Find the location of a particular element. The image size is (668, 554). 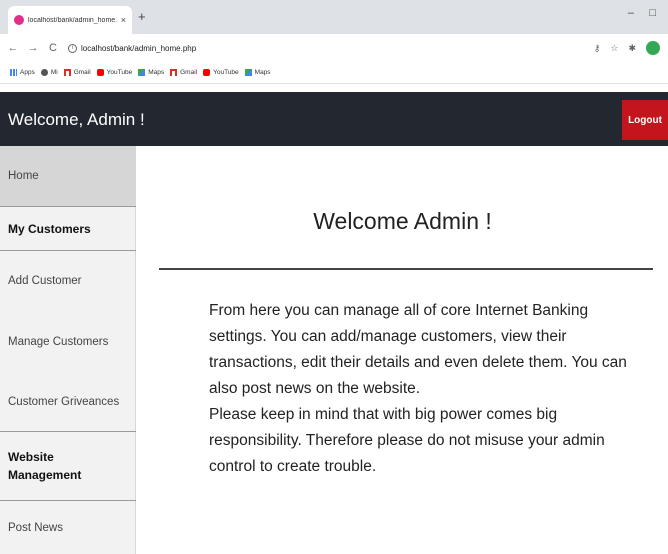

sidebar-item-customer-grievances: Customer Griveances is located at coordinates (68, 402).